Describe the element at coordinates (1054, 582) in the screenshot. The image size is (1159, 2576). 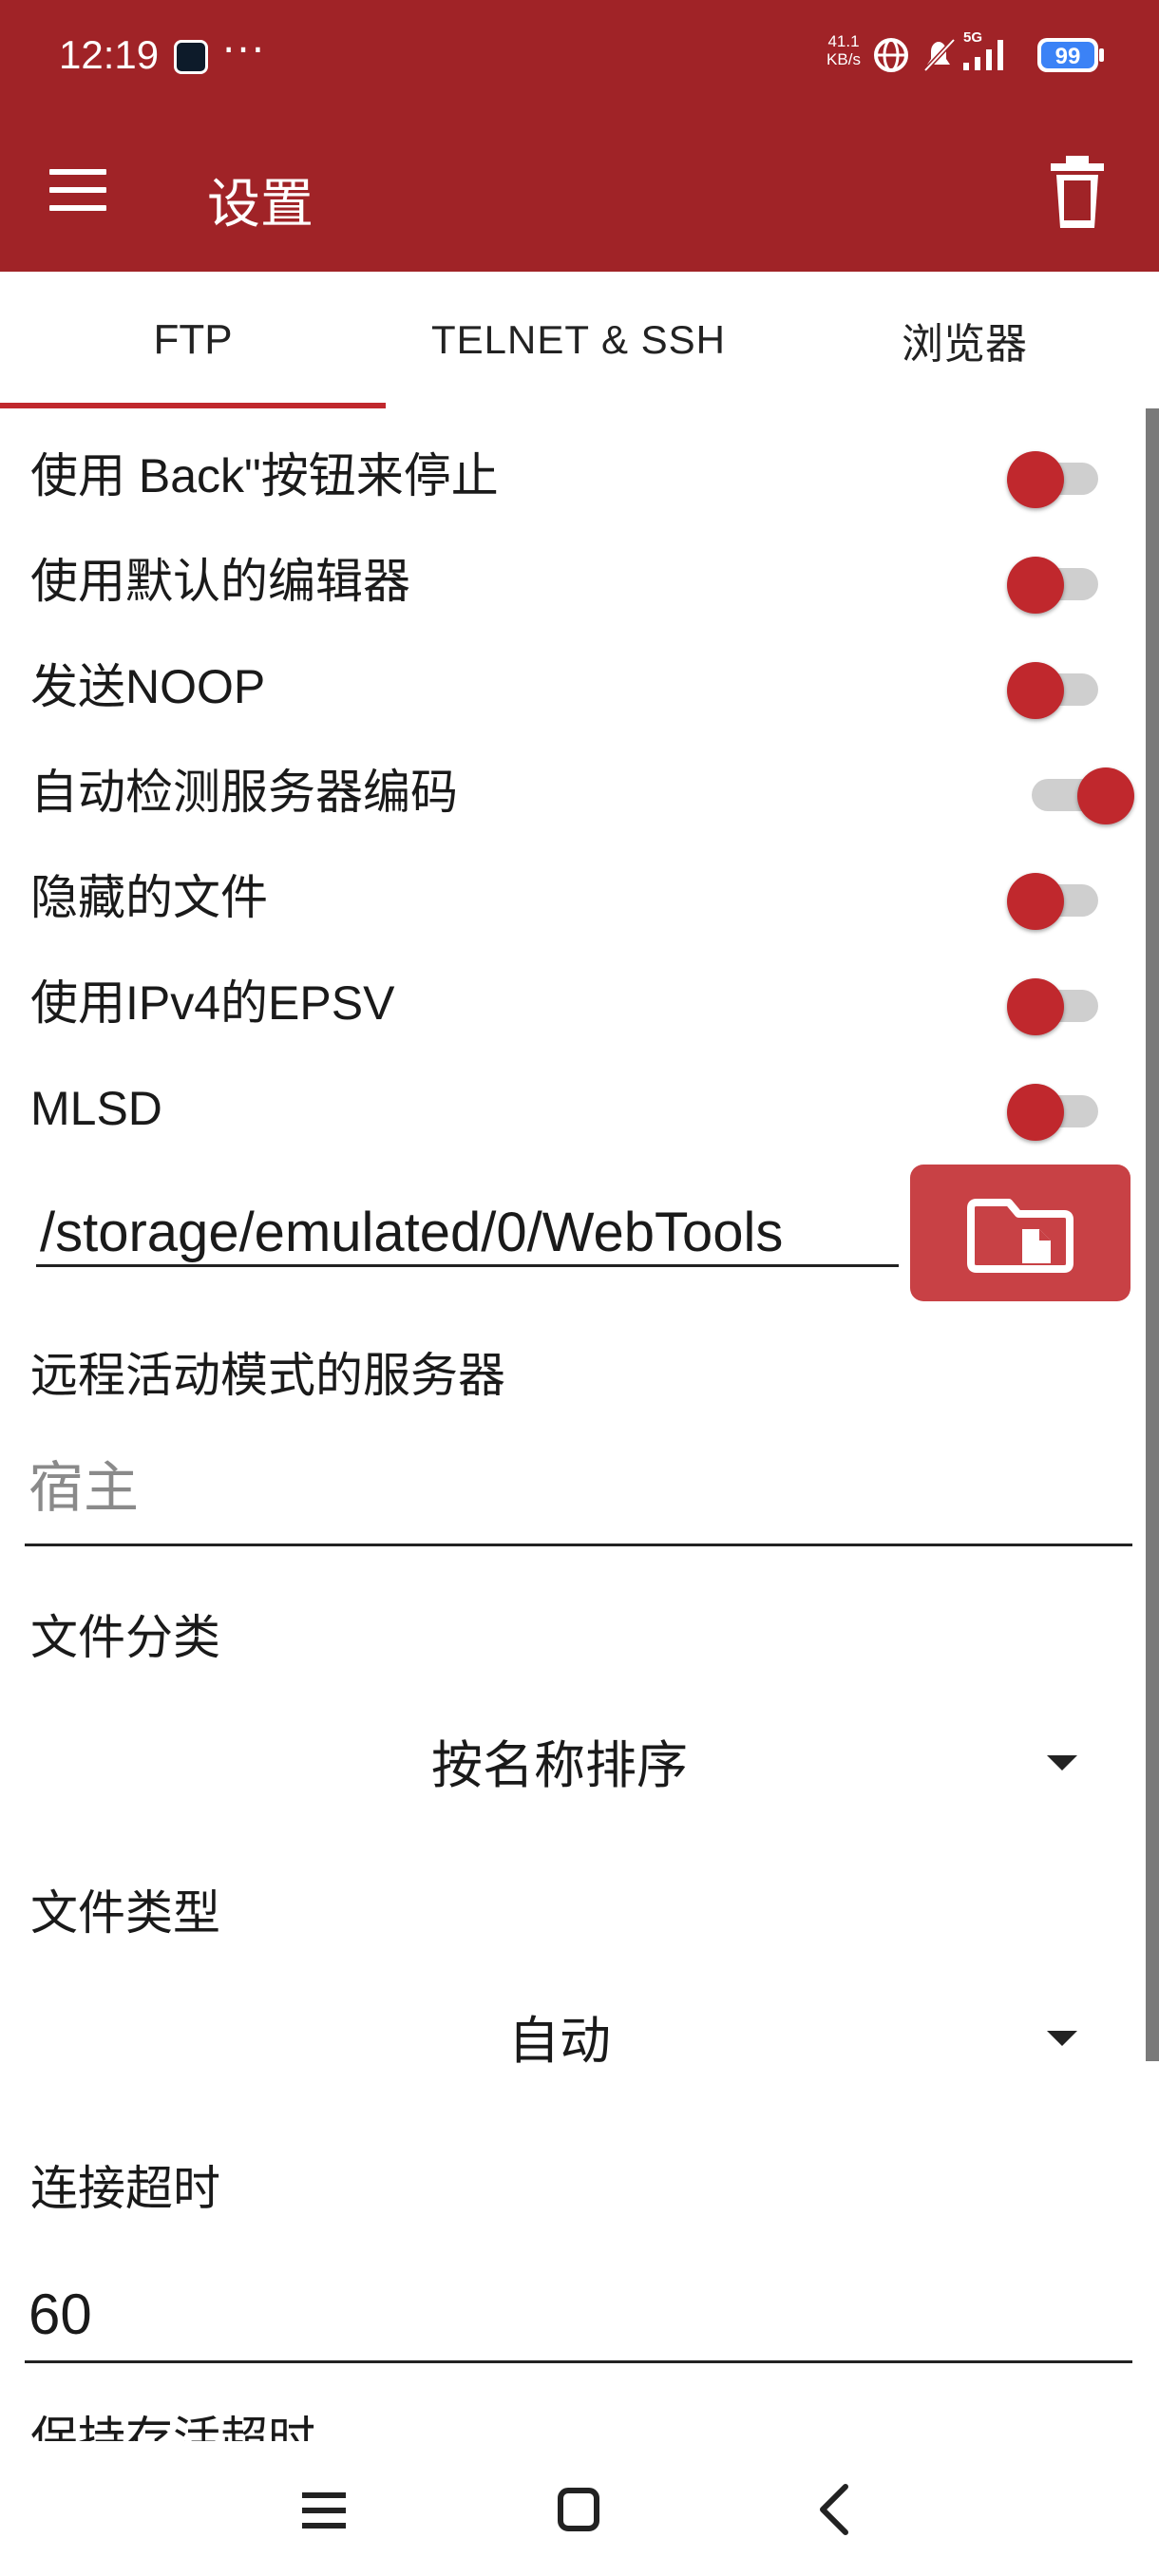
I see `default-editor-switch` at that location.